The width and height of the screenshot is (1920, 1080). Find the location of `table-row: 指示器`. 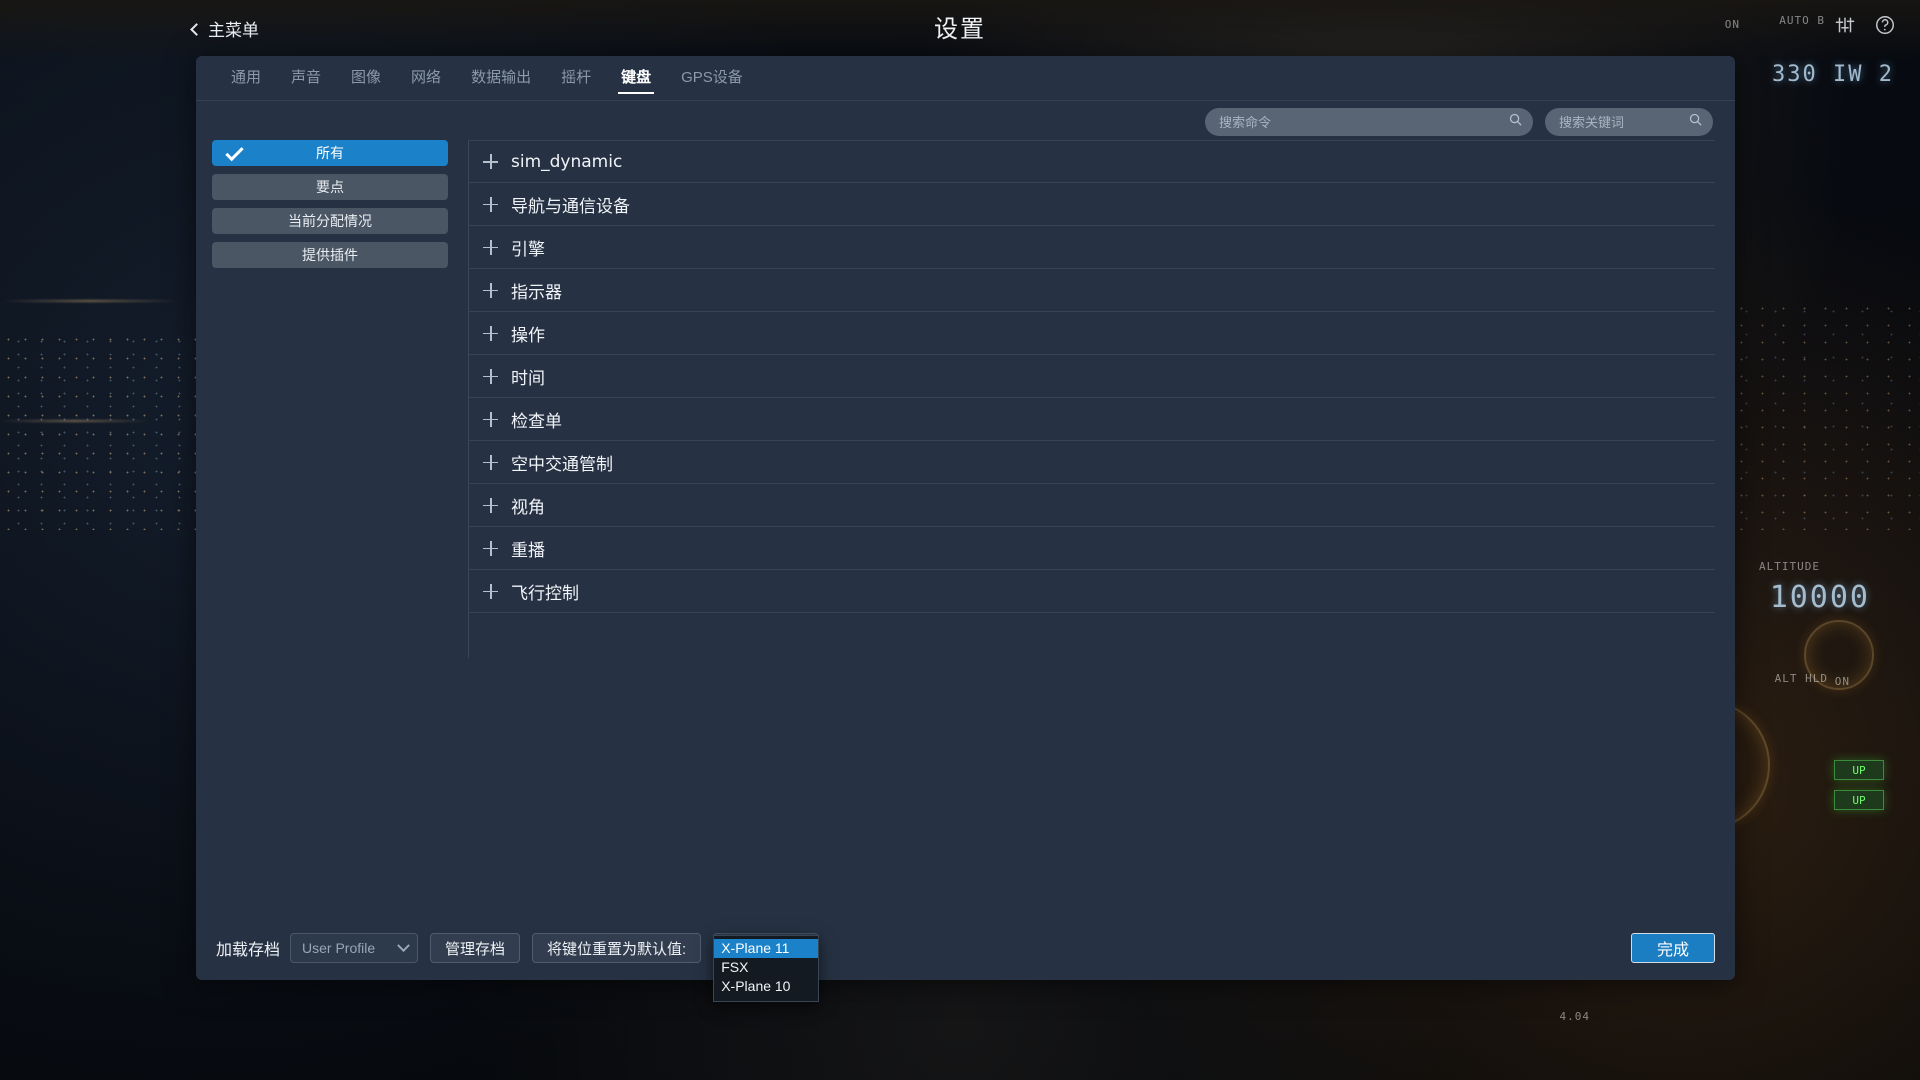

table-row: 指示器 is located at coordinates (1092, 290).